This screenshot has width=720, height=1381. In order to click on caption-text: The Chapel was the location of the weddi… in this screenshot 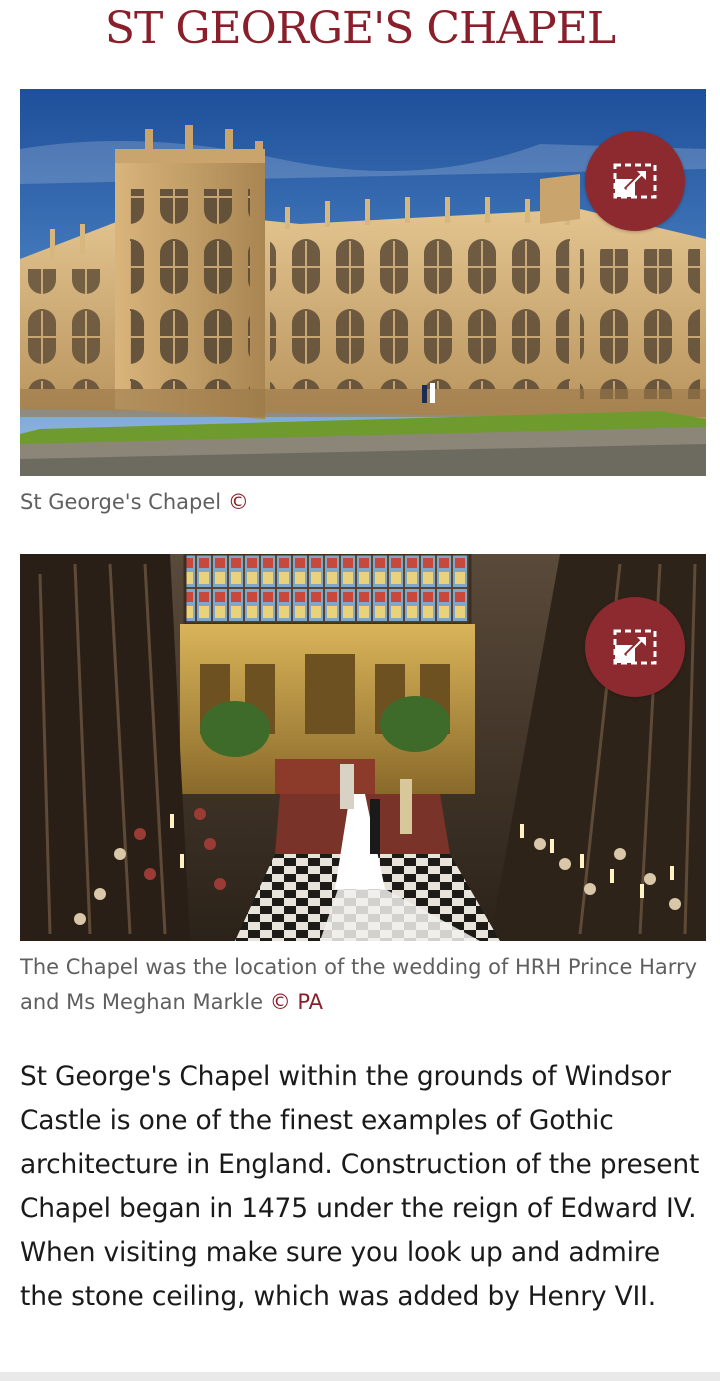, I will do `click(359, 984)`.